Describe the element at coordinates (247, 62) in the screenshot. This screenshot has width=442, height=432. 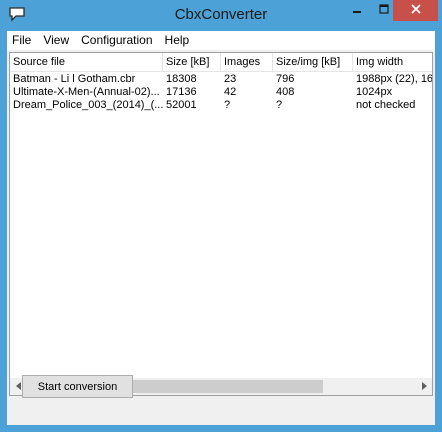
I see `column-header-images: Images` at that location.